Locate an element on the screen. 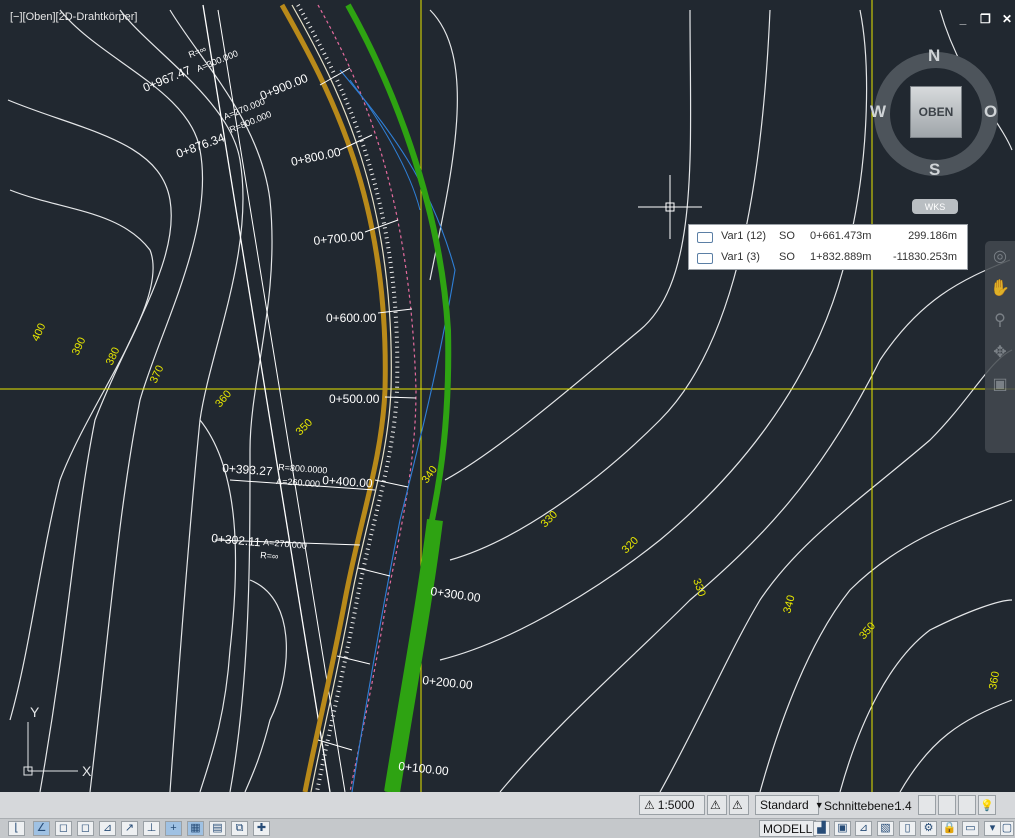  quick-properties-icon: ▤ is located at coordinates (217, 828).